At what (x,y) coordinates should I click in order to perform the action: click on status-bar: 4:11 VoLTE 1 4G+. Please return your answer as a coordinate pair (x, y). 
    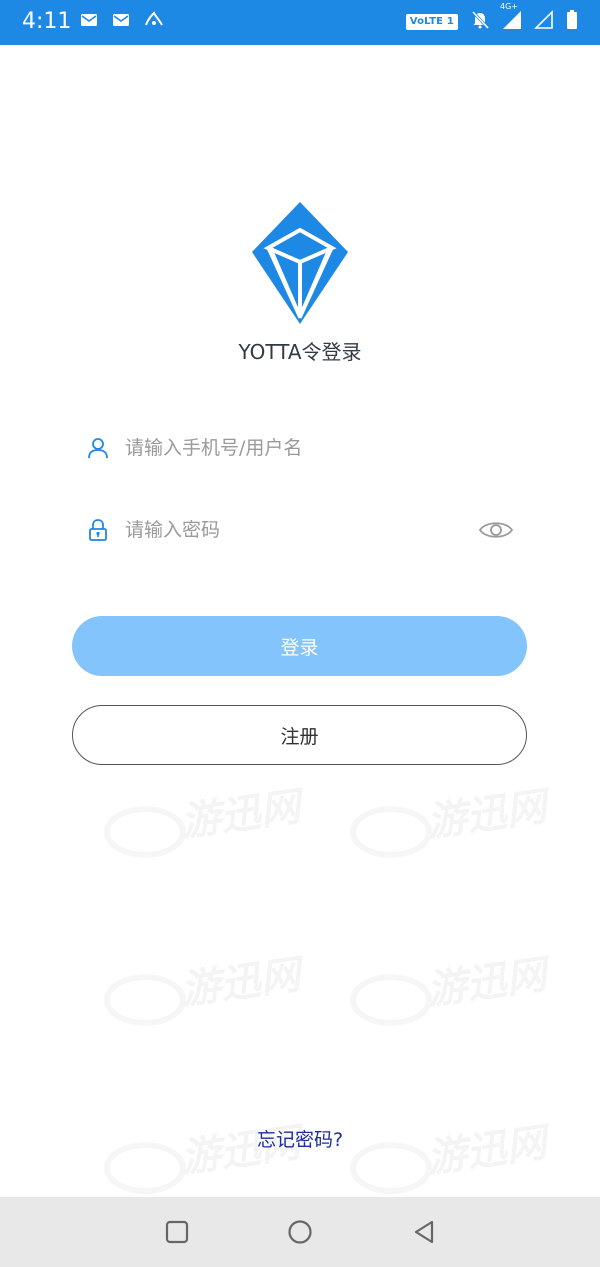
    Looking at the image, I should click on (300, 22).